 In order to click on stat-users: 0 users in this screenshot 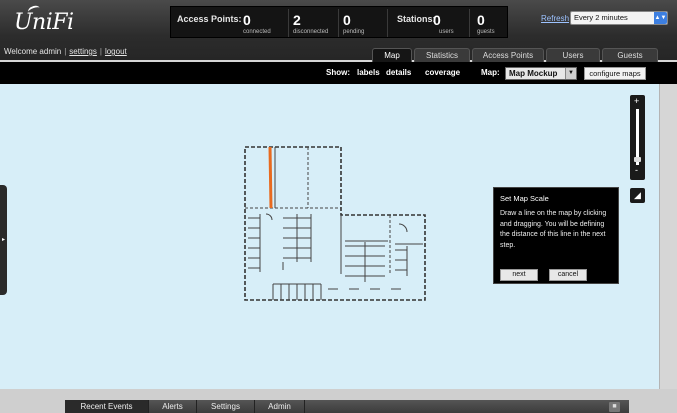, I will do `click(436, 24)`.